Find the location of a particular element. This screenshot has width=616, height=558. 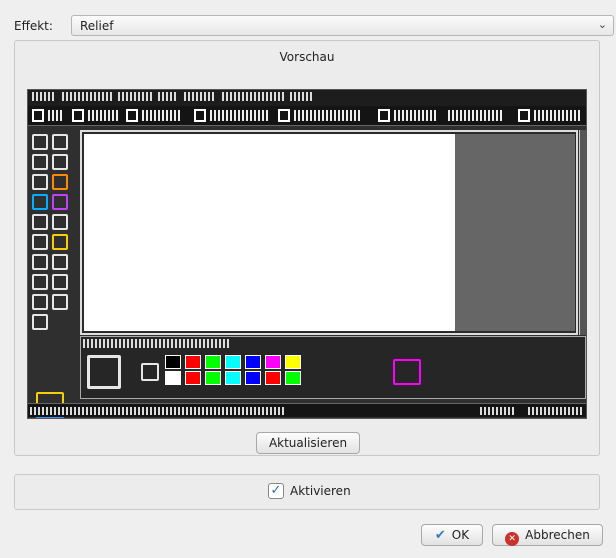

update-preview-button: Aktualisieren is located at coordinates (308, 443).